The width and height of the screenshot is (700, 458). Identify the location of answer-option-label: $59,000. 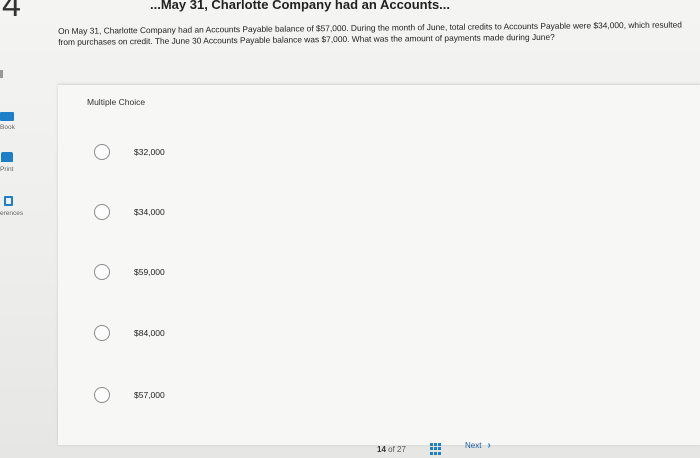
(149, 272).